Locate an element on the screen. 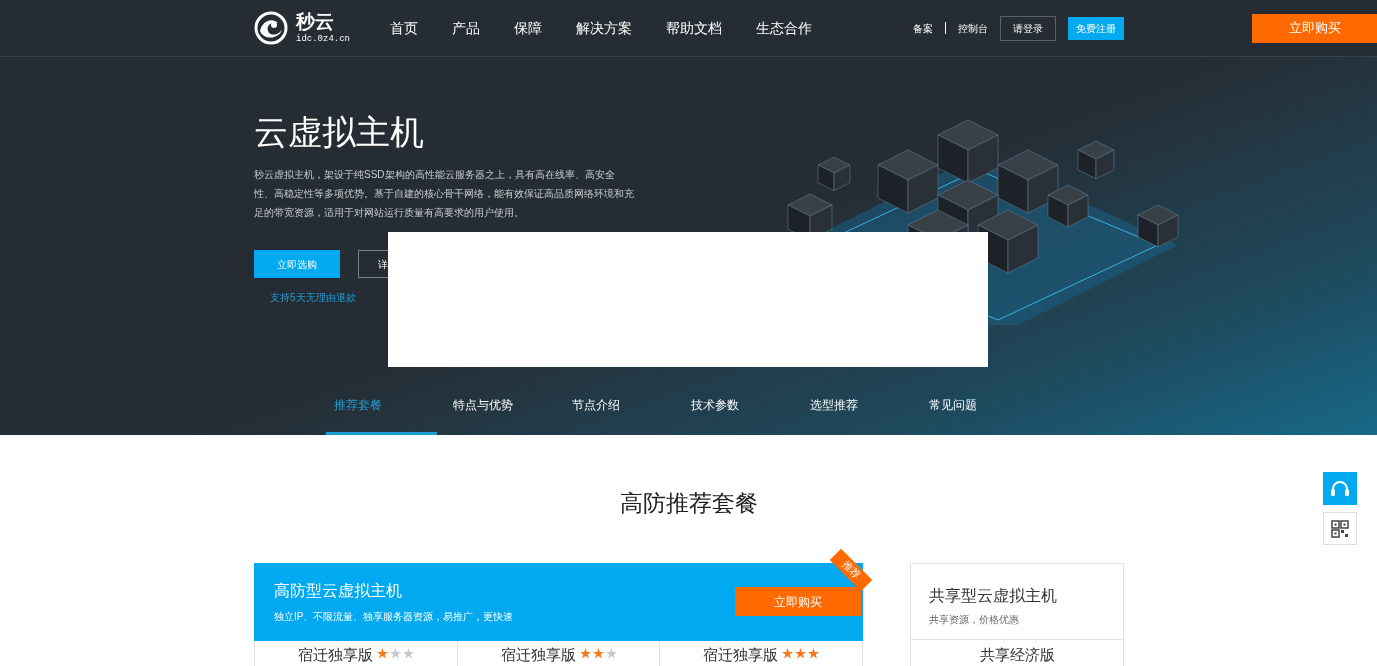 Image resolution: width=1377 pixels, height=666 pixels. logo-icon is located at coordinates (271, 28).